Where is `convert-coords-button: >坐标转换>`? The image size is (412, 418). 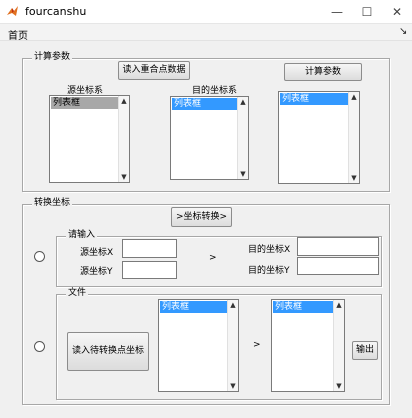
convert-coords-button: >坐标转换> is located at coordinates (201, 217).